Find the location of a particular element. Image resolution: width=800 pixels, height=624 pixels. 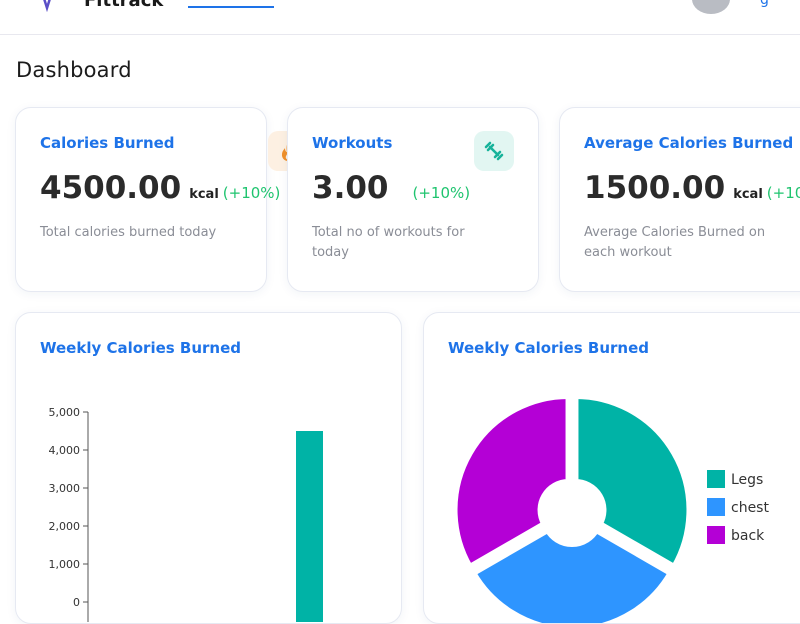

stat-value: 1500.00 is located at coordinates (655, 188).